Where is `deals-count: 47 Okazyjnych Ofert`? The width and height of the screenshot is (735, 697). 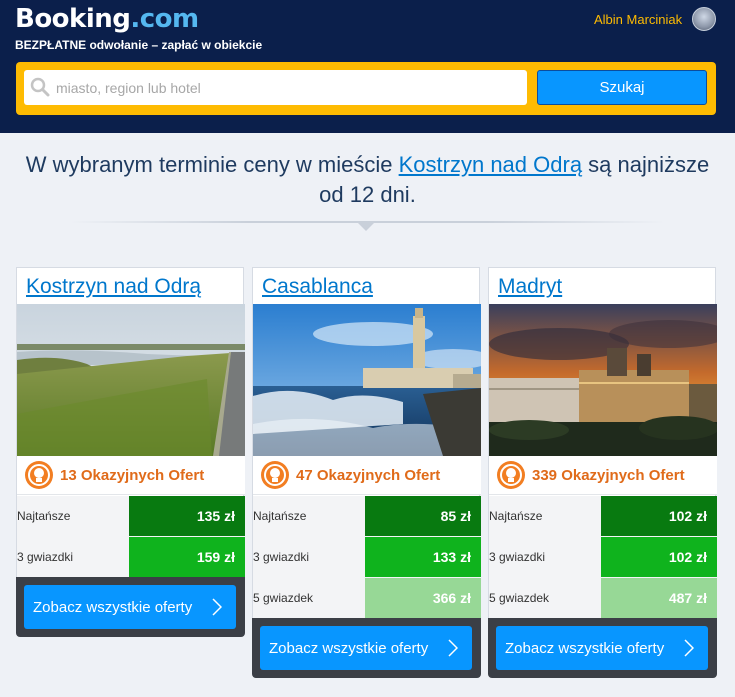 deals-count: 47 Okazyjnych Ofert is located at coordinates (368, 475).